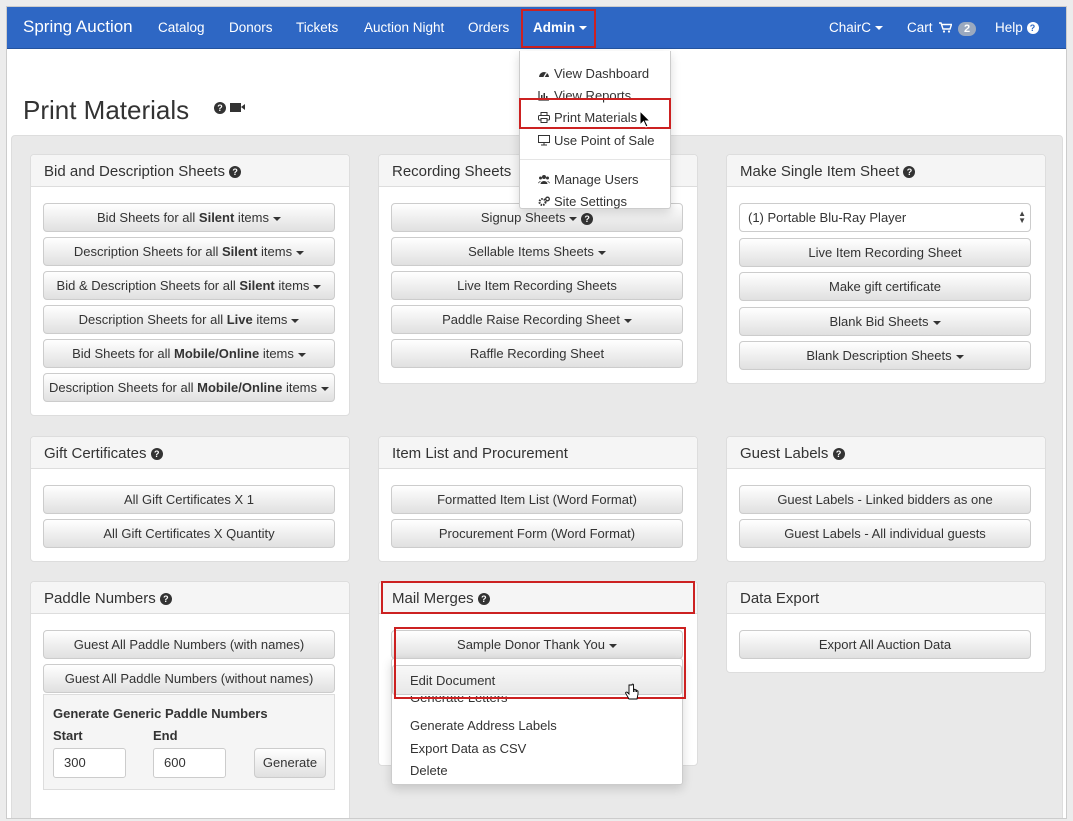  I want to click on menu-generate-address-labels: Generate Address Labels, so click(483, 725).